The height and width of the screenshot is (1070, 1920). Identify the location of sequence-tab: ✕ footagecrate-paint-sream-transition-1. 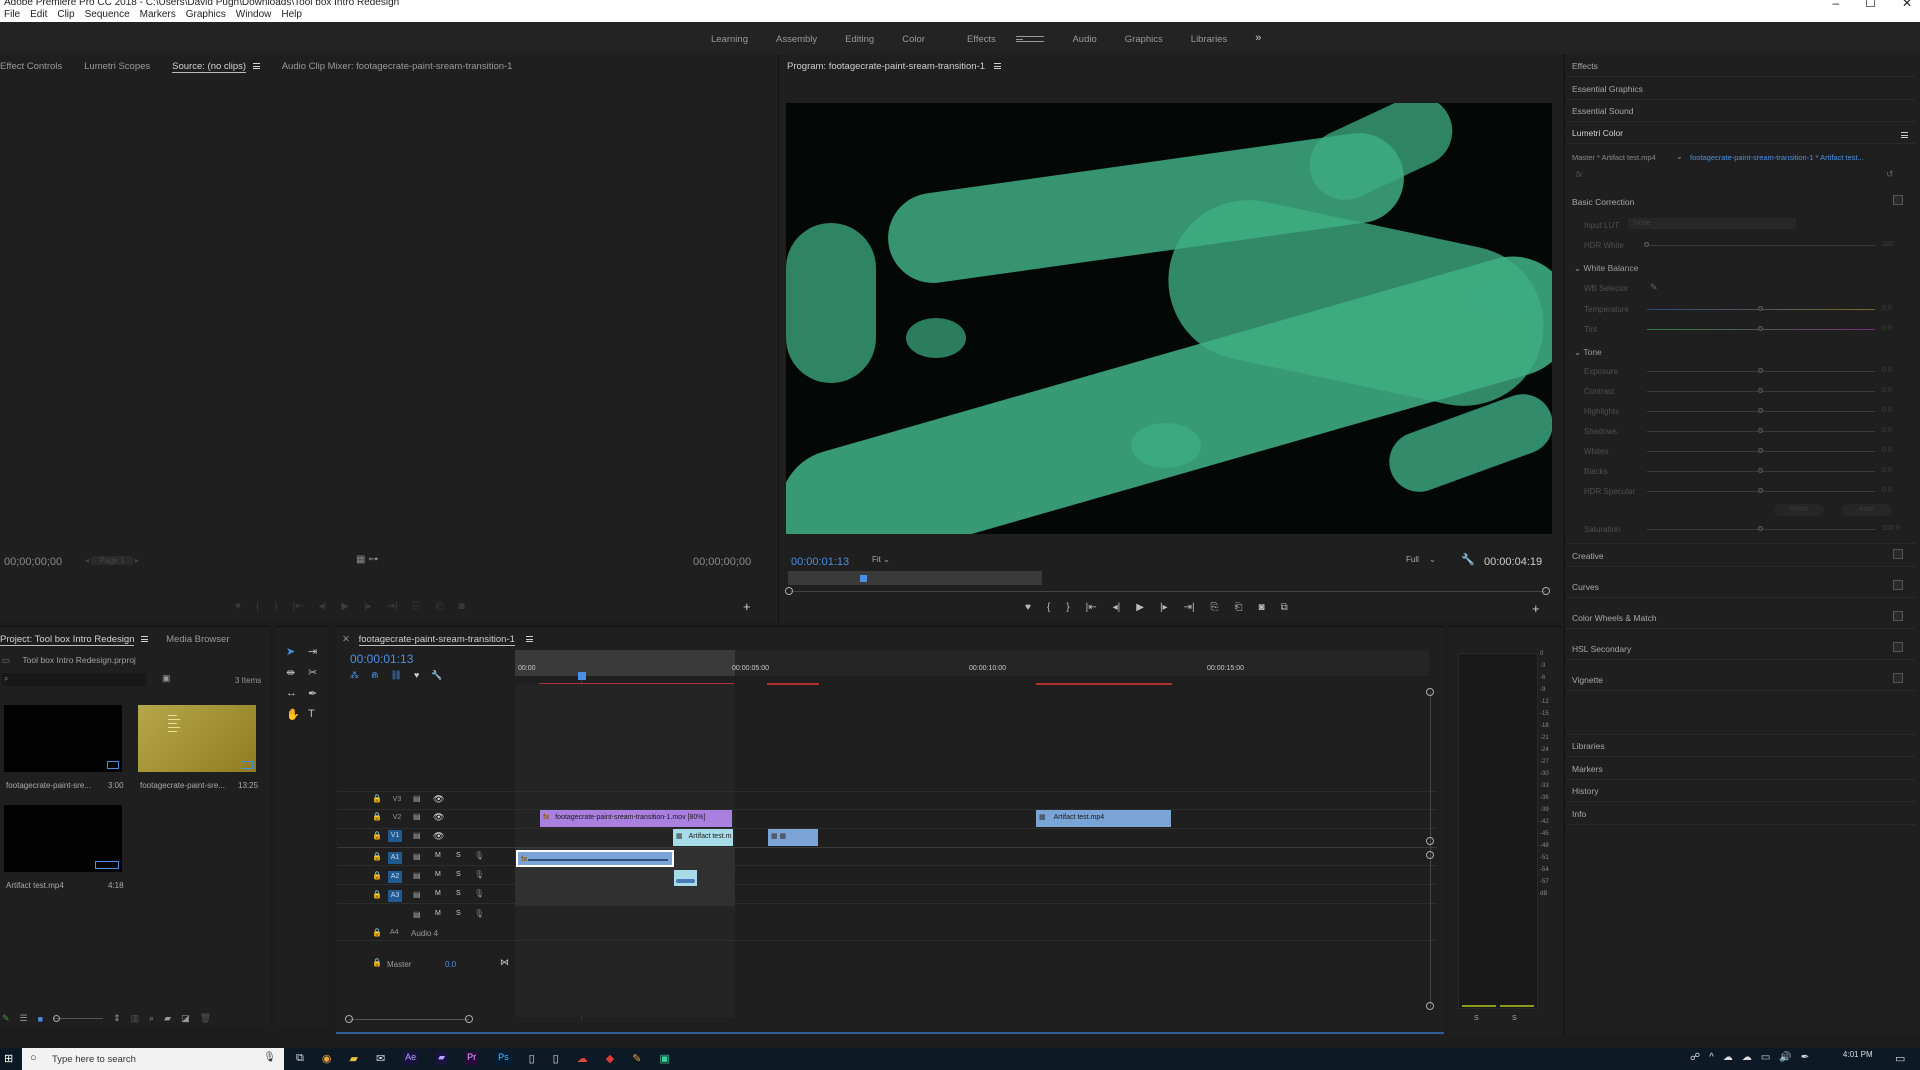
(437, 640).